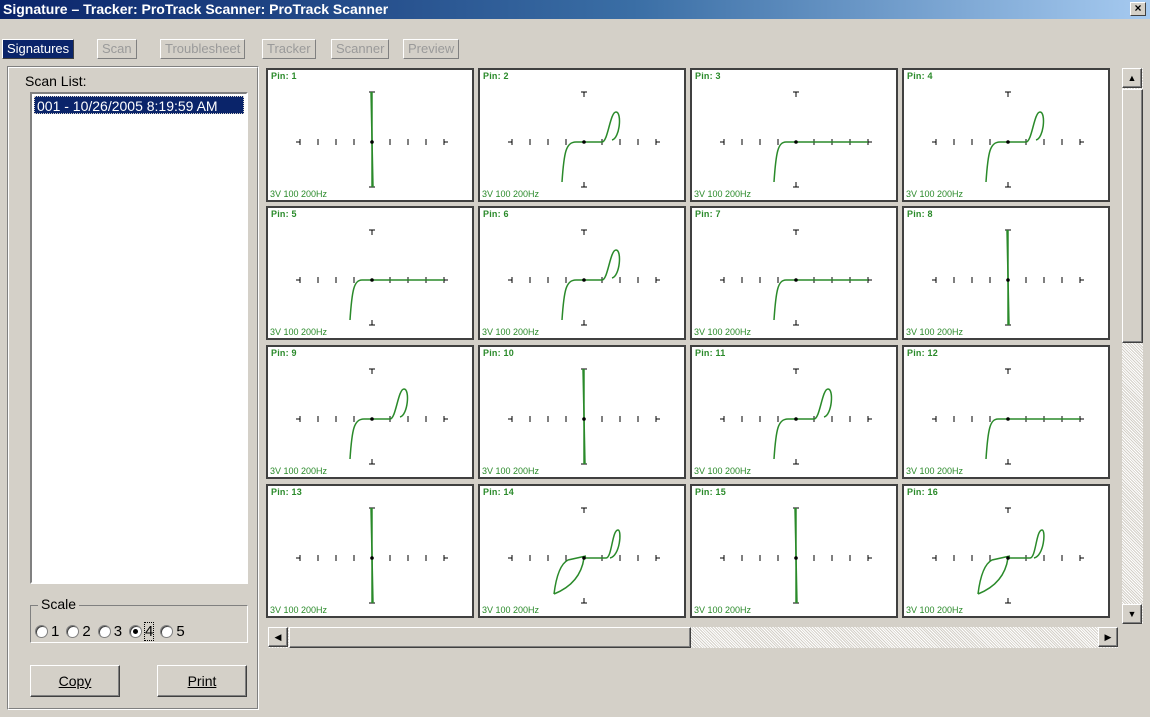 The height and width of the screenshot is (717, 1150). What do you see at coordinates (490, 637) in the screenshot?
I see `horizontal-scroll-thumb` at bounding box center [490, 637].